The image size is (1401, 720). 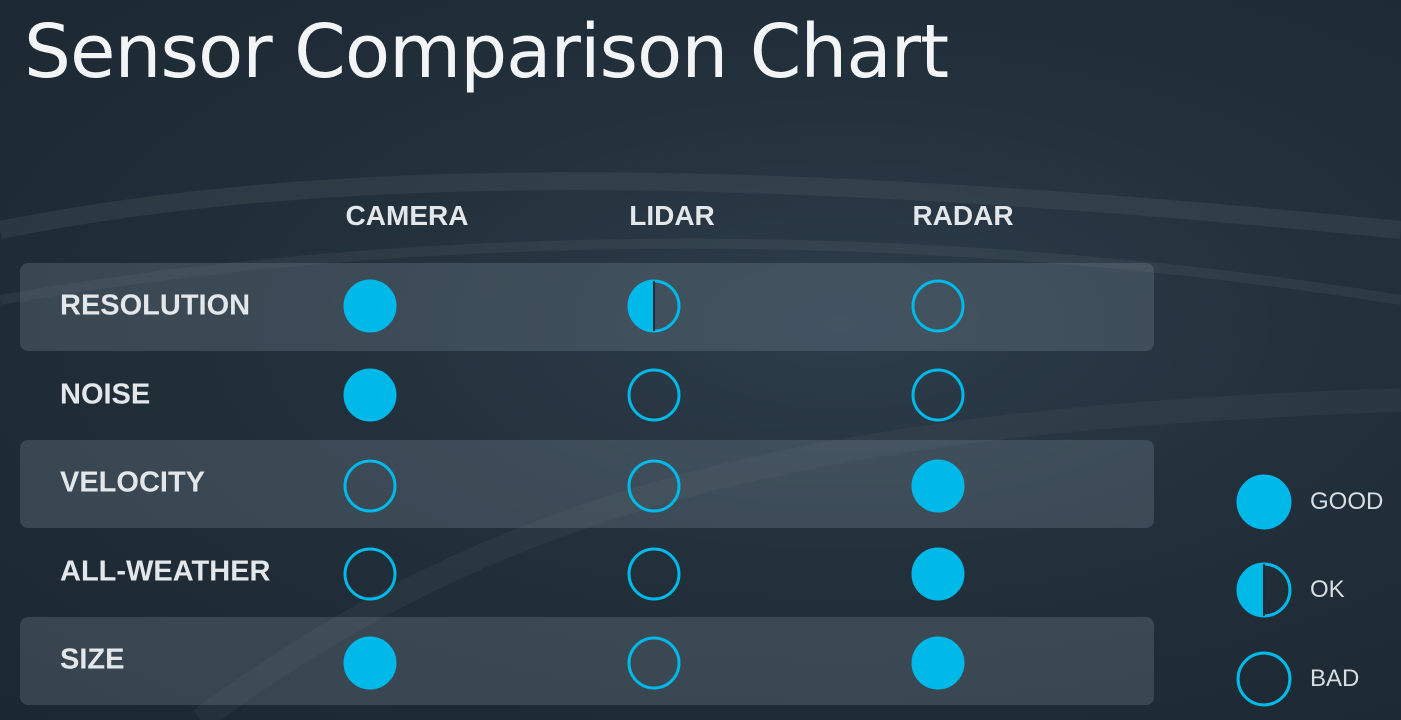 What do you see at coordinates (654, 306) in the screenshot?
I see `rating-ok-icon` at bounding box center [654, 306].